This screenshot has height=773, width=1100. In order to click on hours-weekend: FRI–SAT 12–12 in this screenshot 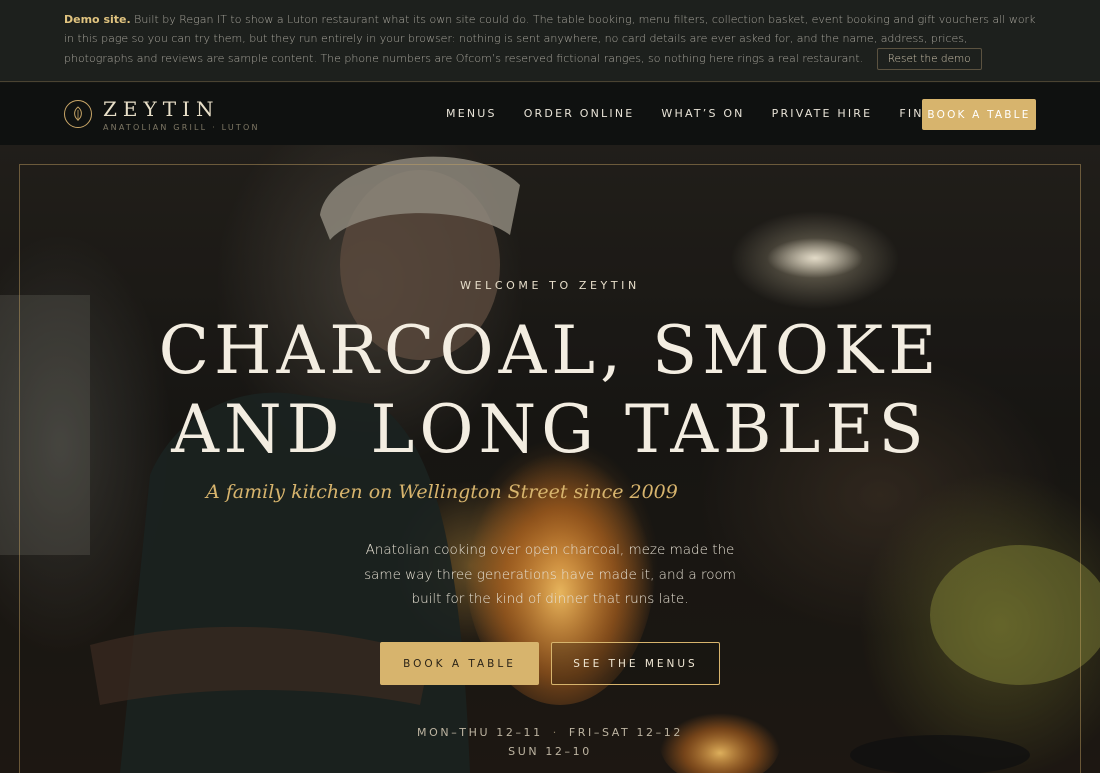, I will do `click(625, 732)`.